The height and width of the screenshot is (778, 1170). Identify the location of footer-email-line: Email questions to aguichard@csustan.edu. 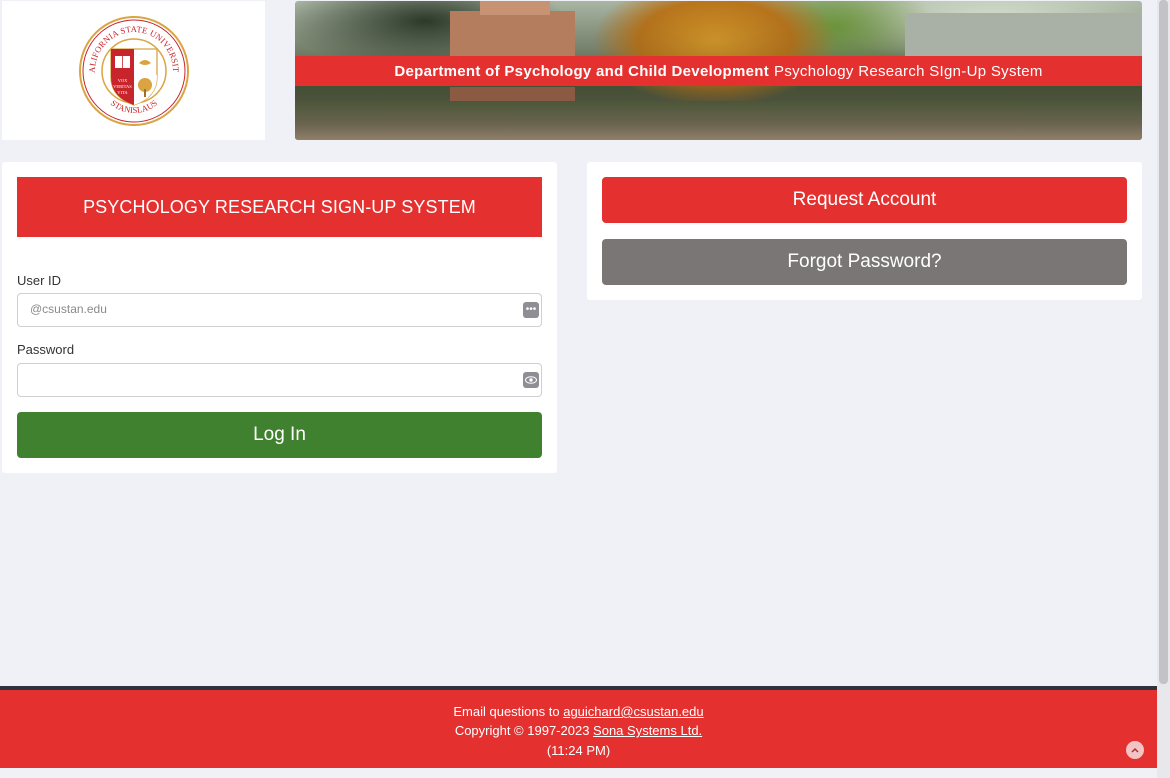
(578, 711).